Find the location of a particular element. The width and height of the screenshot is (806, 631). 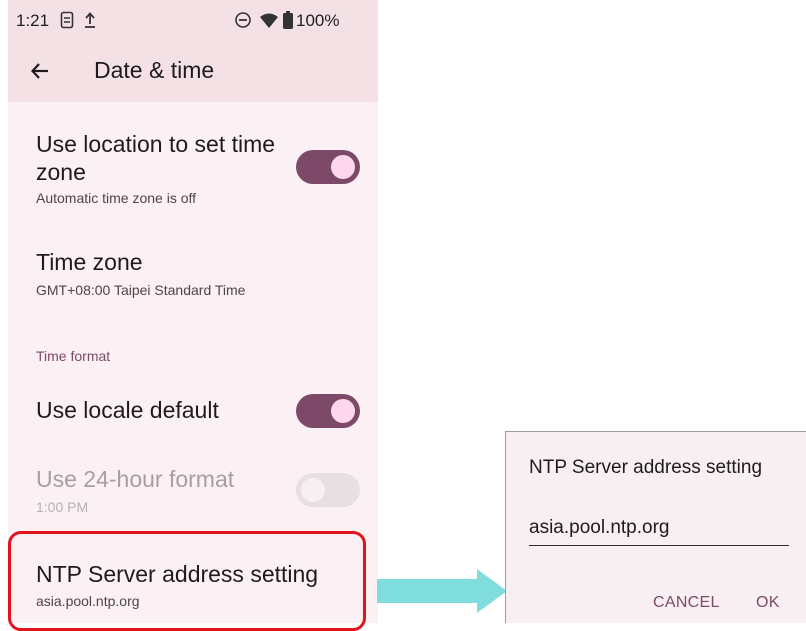

page-title: Date & time is located at coordinates (154, 70).